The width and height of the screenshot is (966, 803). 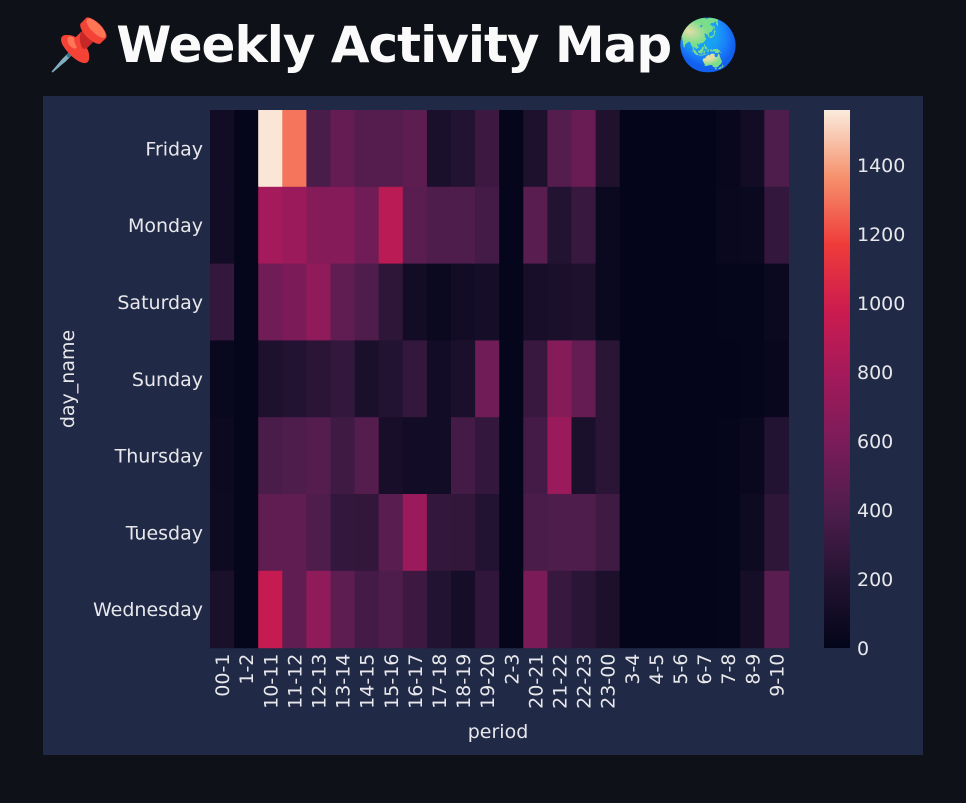 I want to click on colorbar-tick-label: 200, so click(x=875, y=580).